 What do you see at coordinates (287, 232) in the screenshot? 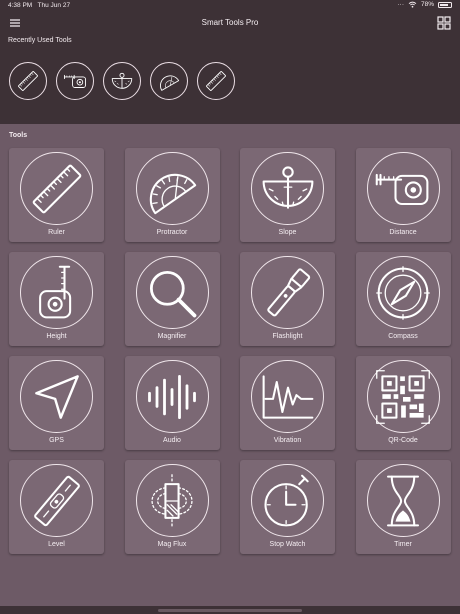
I see `tool-label: Slope` at bounding box center [287, 232].